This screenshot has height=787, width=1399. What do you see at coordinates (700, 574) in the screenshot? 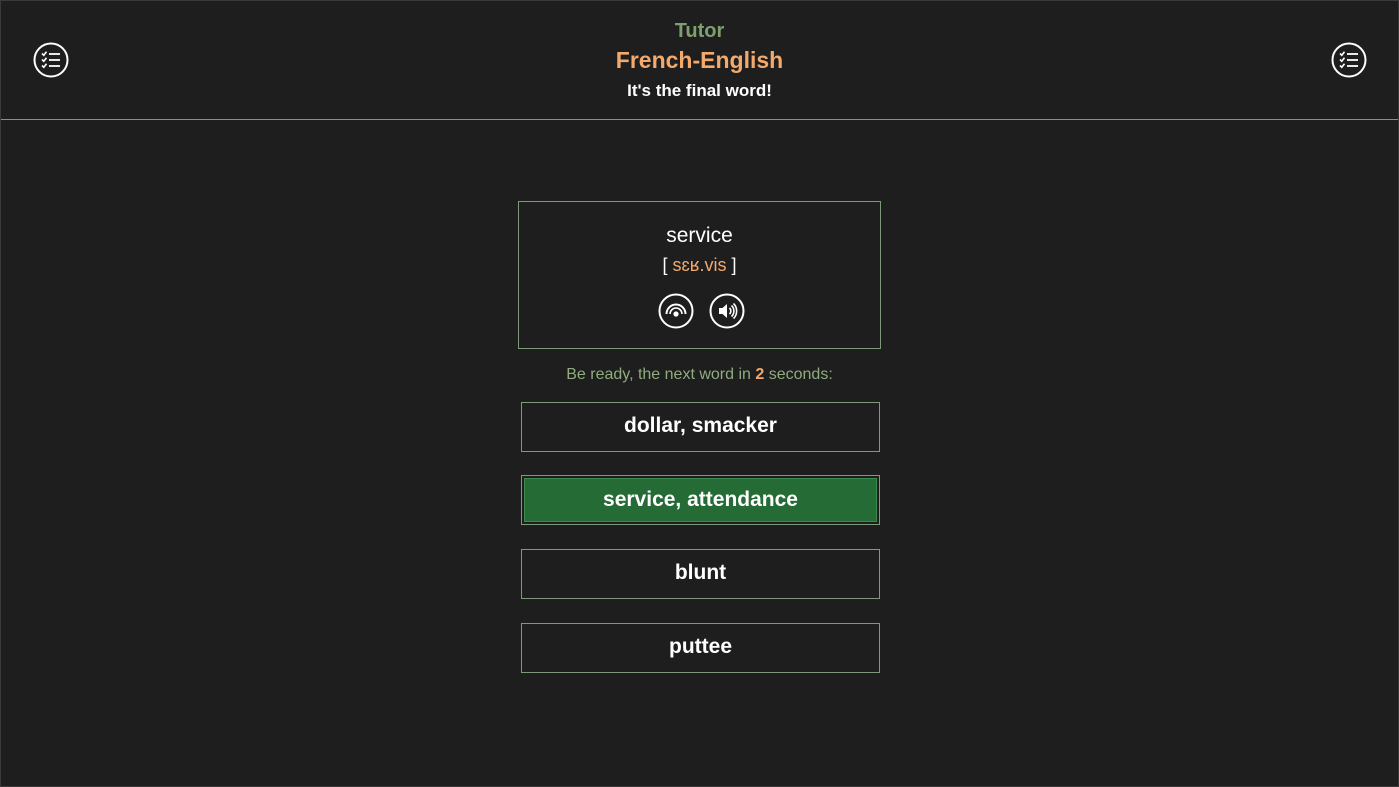
I see `answer-option-3: blunt` at bounding box center [700, 574].